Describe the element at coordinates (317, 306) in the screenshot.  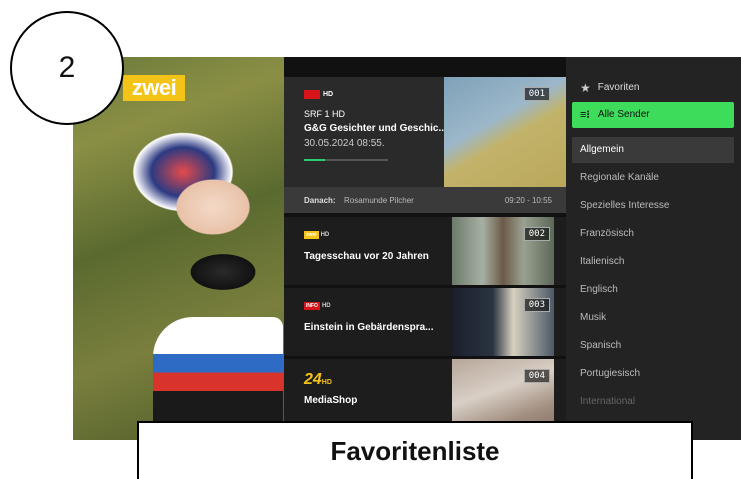
I see `channel-logo: INFO HD` at that location.